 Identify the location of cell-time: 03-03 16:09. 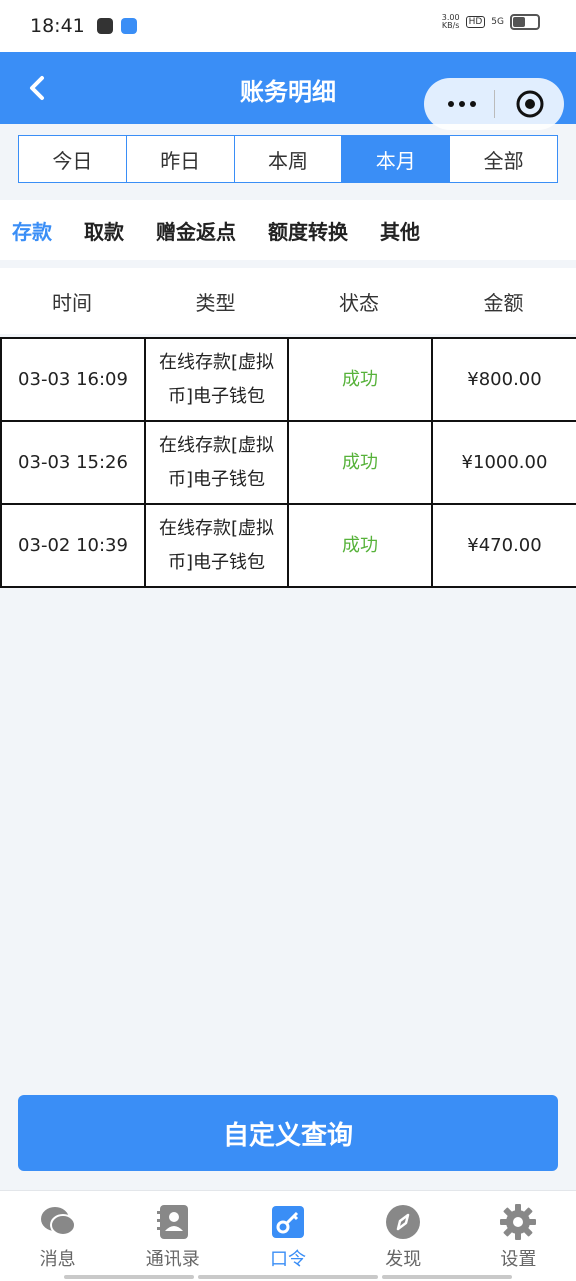
(73, 379).